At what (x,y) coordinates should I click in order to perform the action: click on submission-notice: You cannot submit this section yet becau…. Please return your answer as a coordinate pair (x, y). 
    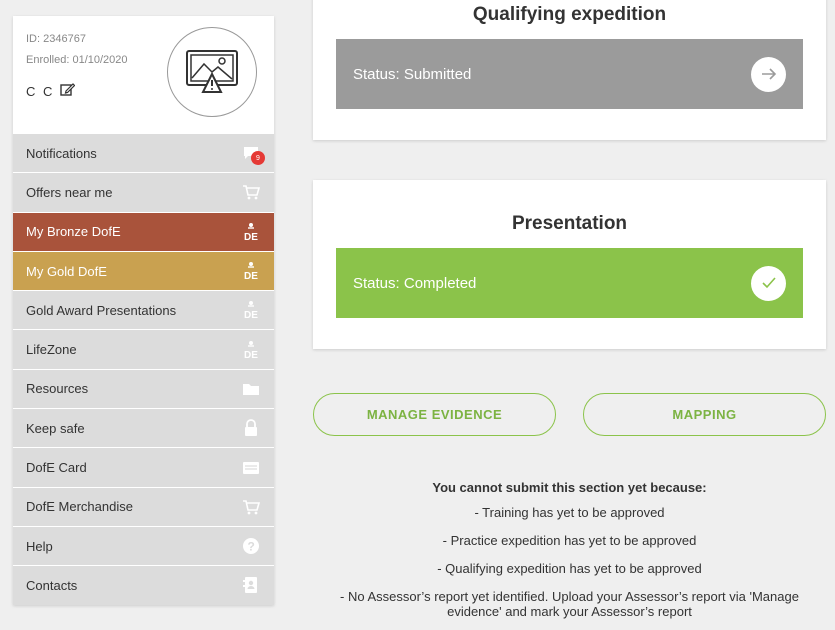
    Looking at the image, I should click on (569, 555).